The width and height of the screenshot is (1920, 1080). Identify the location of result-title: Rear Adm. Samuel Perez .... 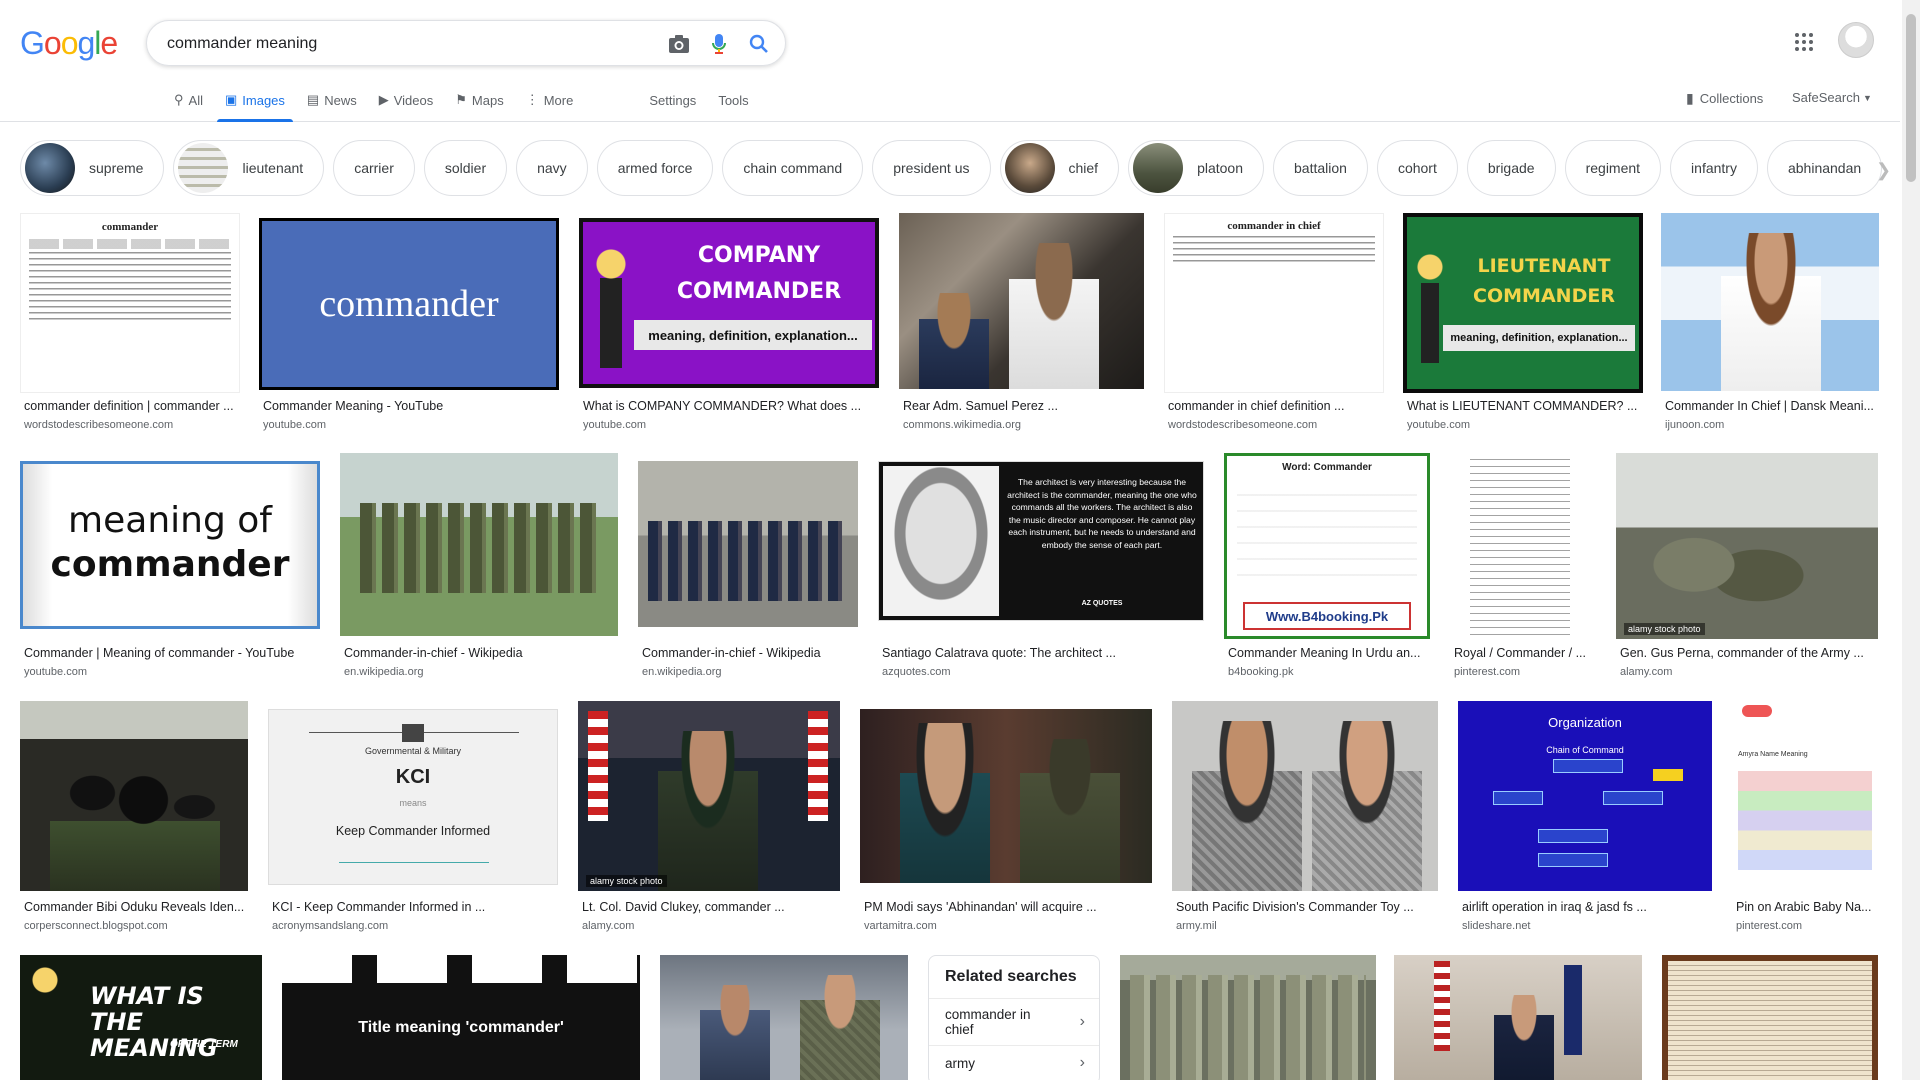
(1023, 406).